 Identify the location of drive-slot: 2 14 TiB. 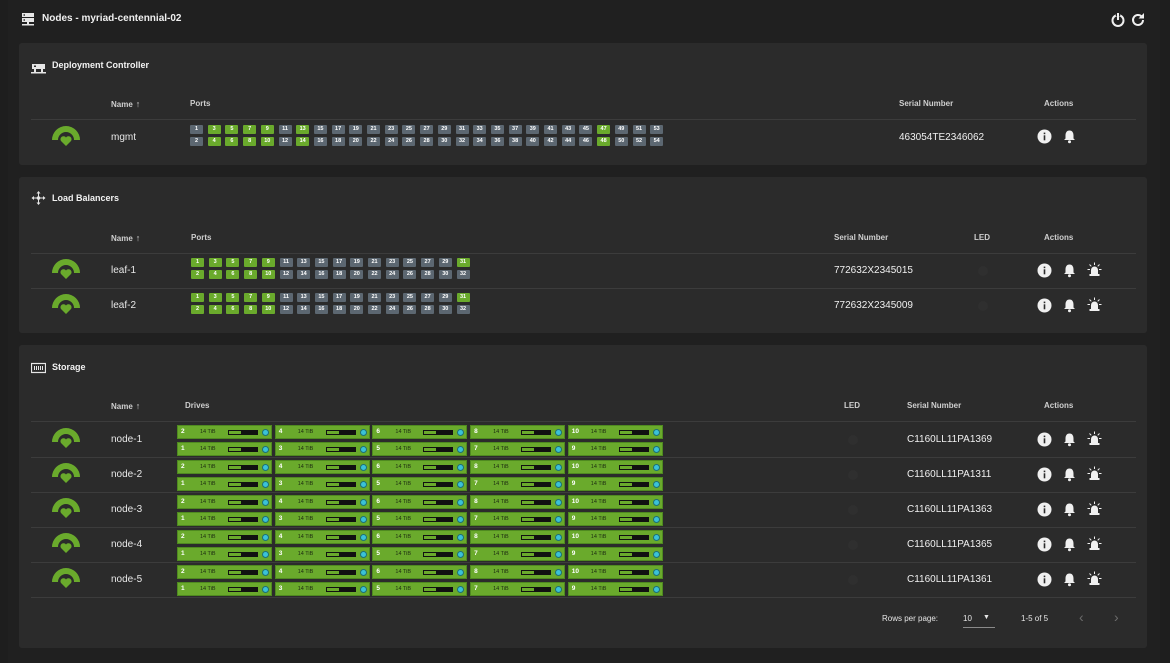
(224, 467).